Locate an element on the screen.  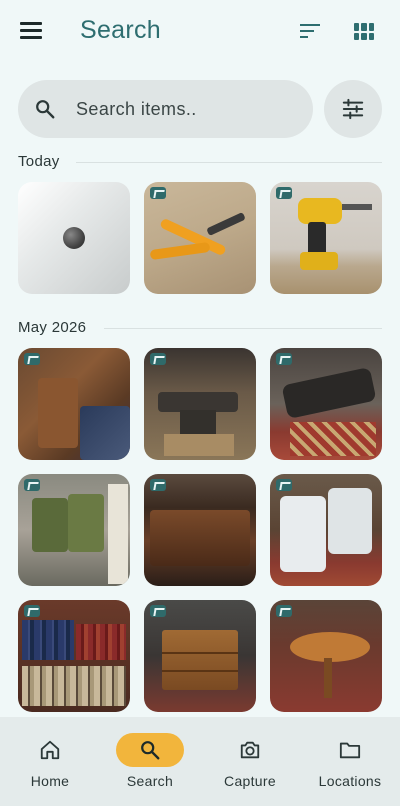
item-wooden-chair is located at coordinates (74, 404).